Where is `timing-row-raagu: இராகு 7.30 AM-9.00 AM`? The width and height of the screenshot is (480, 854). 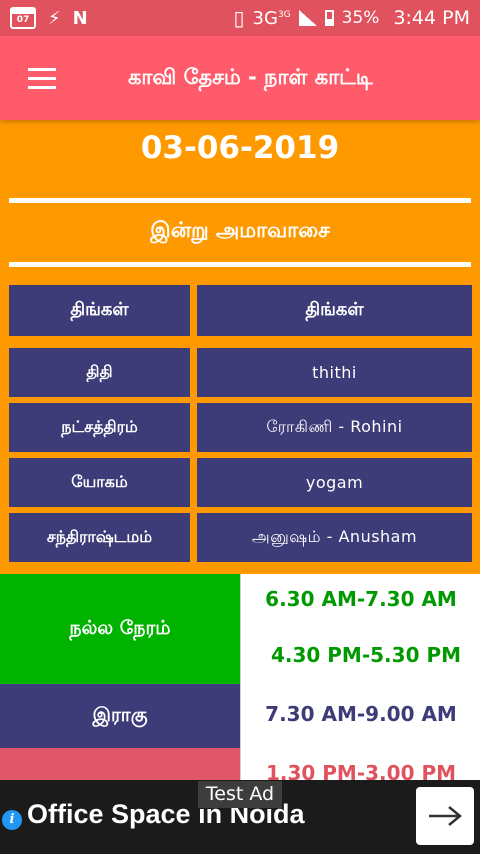
timing-row-raagu: இராகு 7.30 AM-9.00 AM is located at coordinates (240, 716).